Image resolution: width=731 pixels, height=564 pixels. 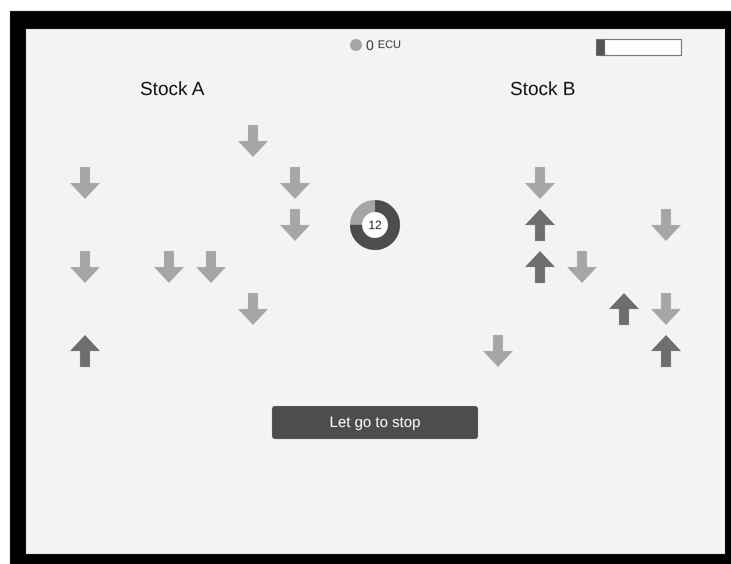 What do you see at coordinates (543, 90) in the screenshot?
I see `stock-label: Stock B` at bounding box center [543, 90].